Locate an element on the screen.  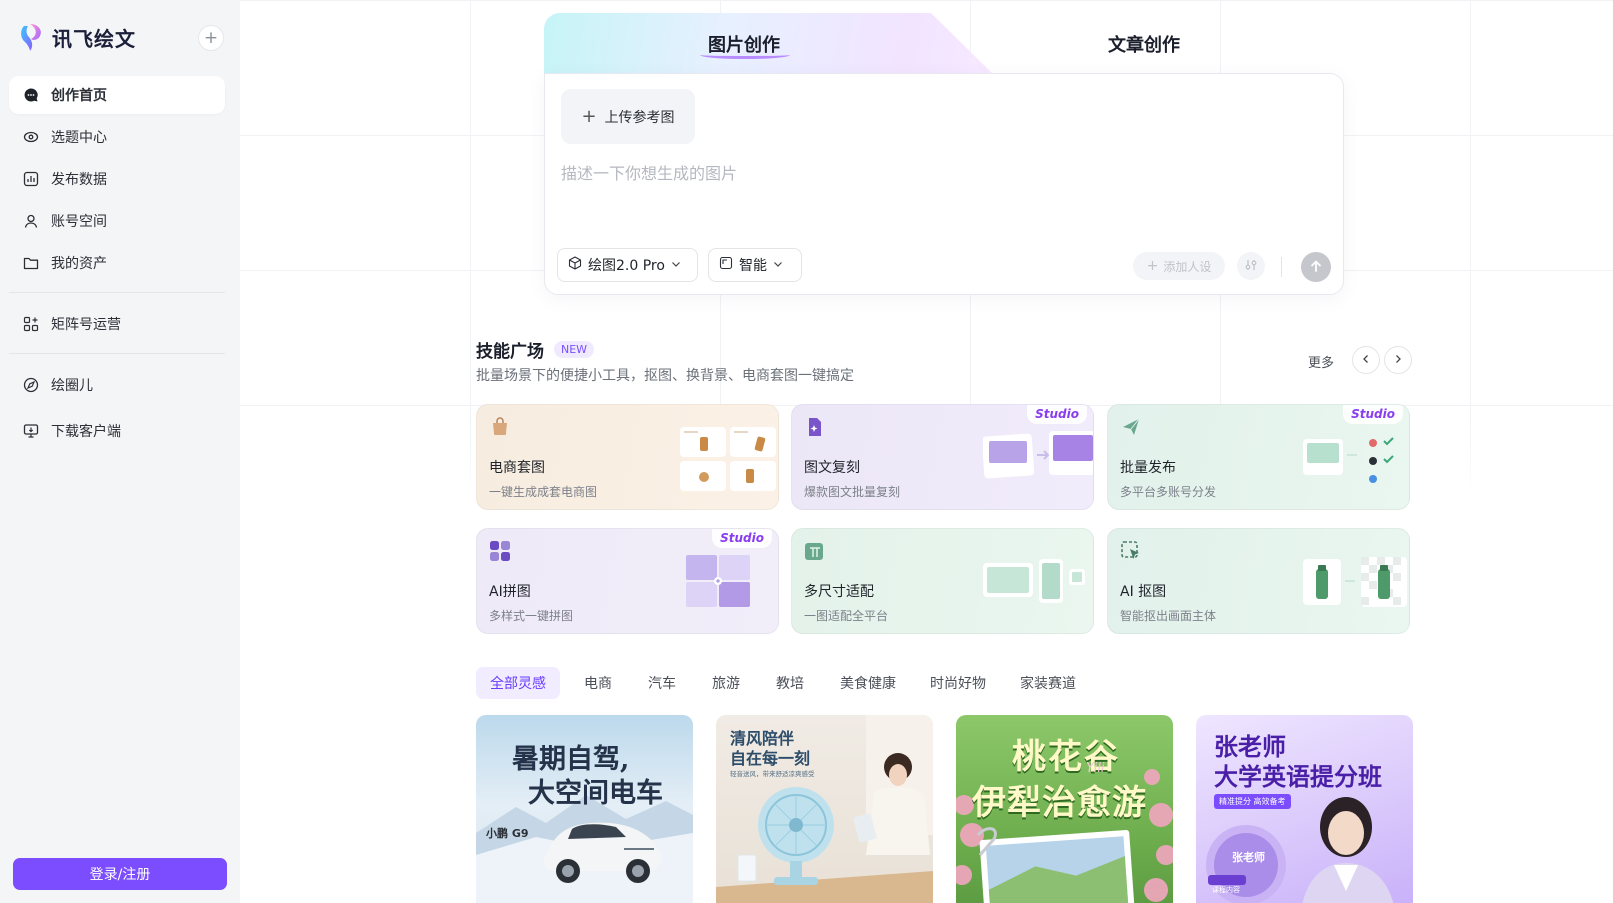
skill-card-ai-cutout: AI 抠图 智能抠出画面主体 is located at coordinates (1258, 581).